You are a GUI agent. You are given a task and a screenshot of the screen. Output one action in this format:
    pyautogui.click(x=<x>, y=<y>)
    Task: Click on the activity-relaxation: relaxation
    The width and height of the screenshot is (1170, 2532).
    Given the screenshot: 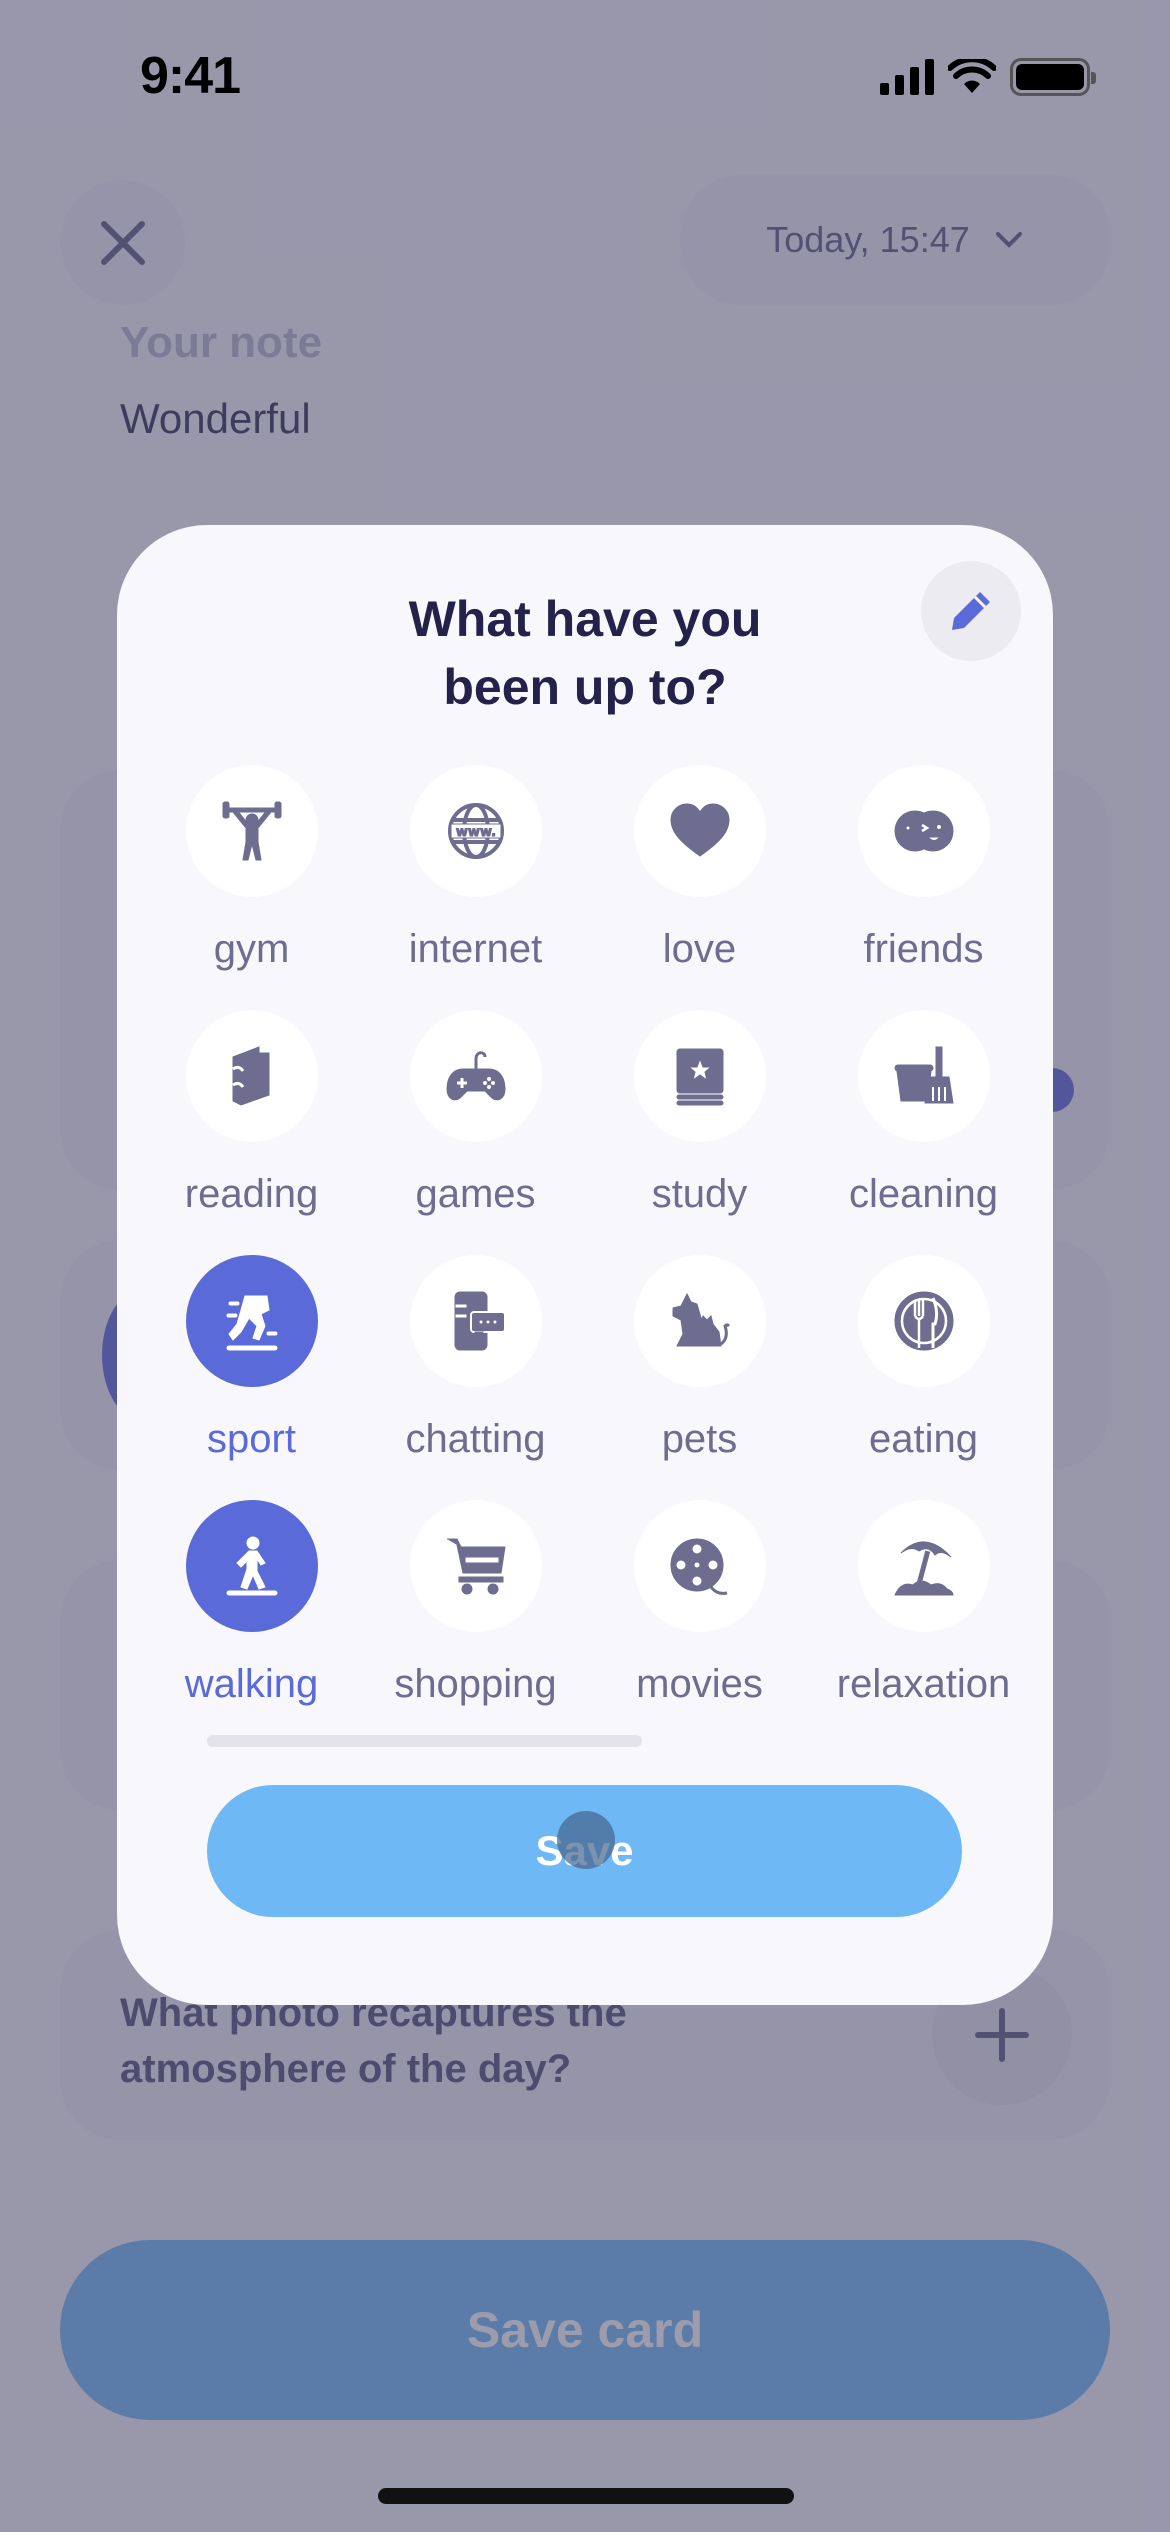 What is the action you would take?
    pyautogui.click(x=923, y=1603)
    